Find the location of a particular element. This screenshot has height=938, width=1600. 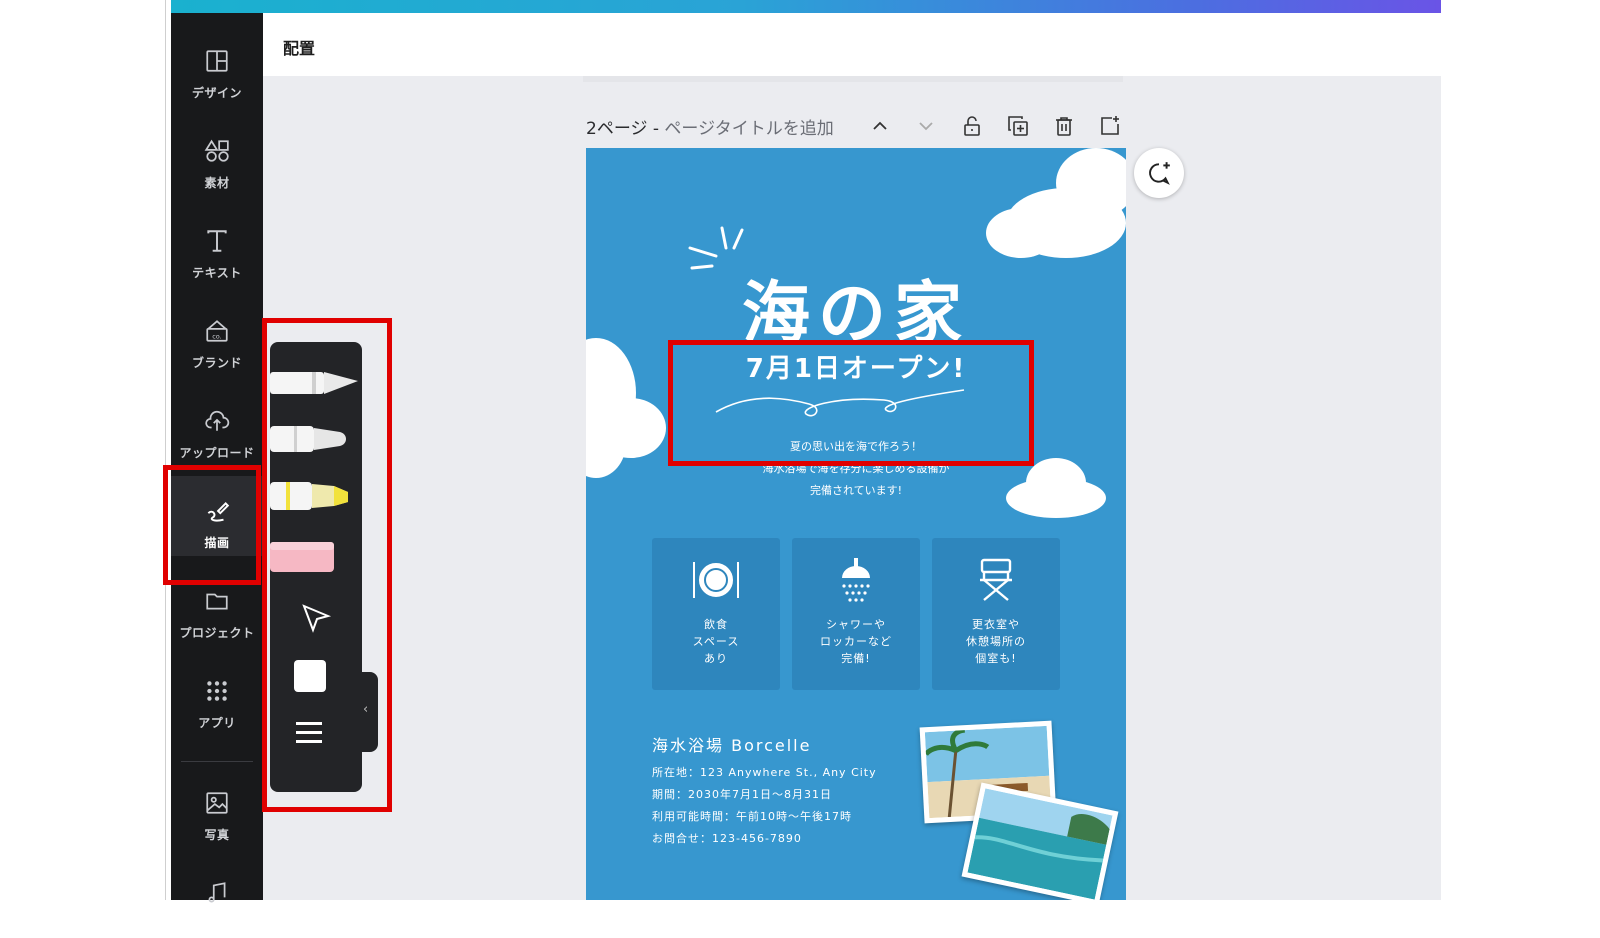

folder-icon is located at coordinates (217, 601).